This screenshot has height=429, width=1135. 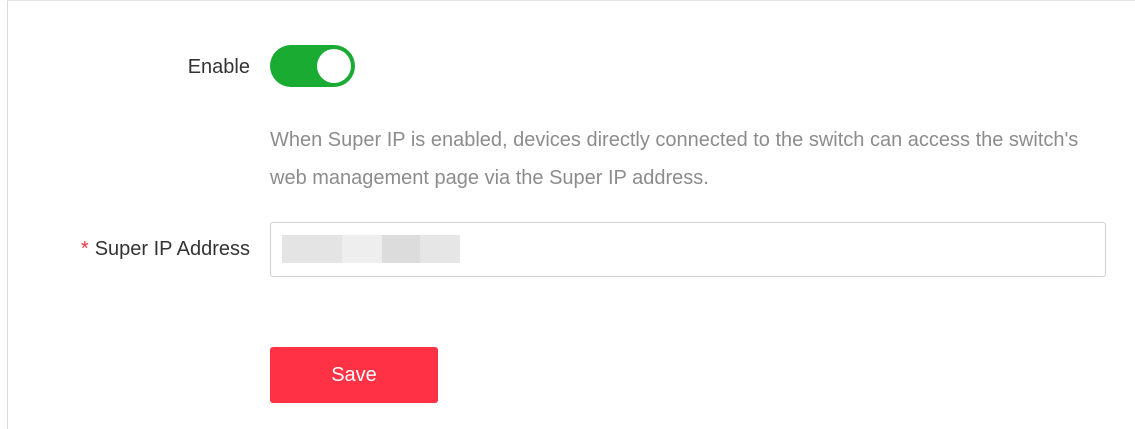 What do you see at coordinates (334, 66) in the screenshot?
I see `toggle-knob` at bounding box center [334, 66].